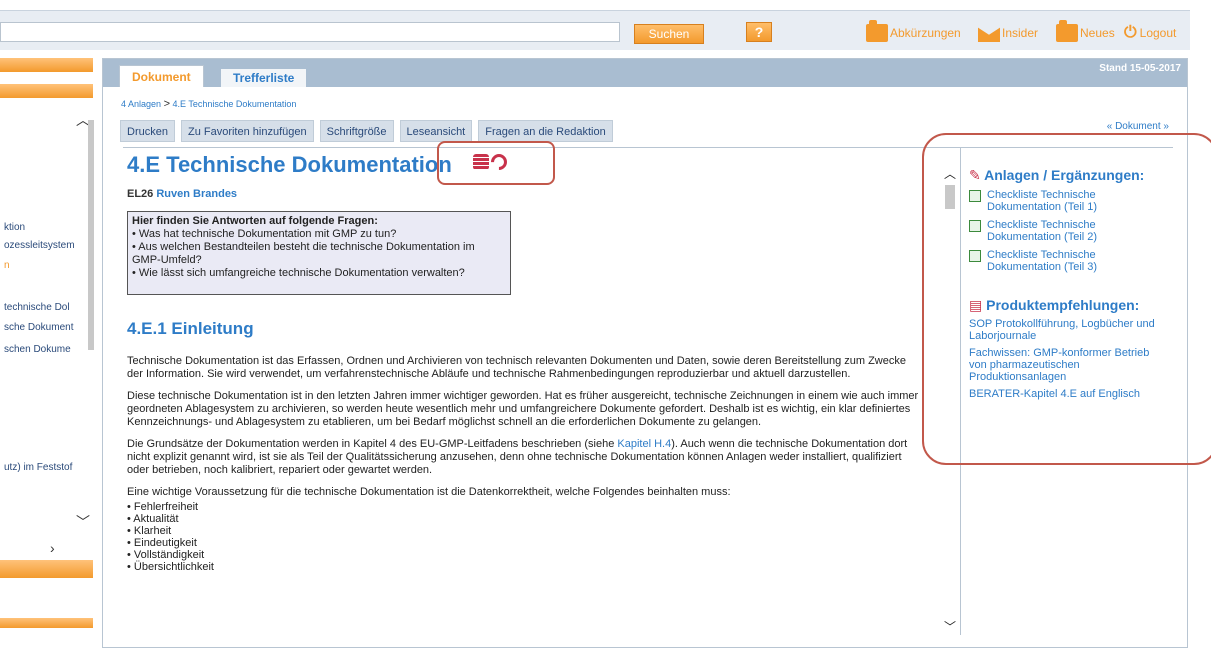 The image size is (1211, 653). I want to click on left-nav-item: sche Dokument, so click(47, 327).